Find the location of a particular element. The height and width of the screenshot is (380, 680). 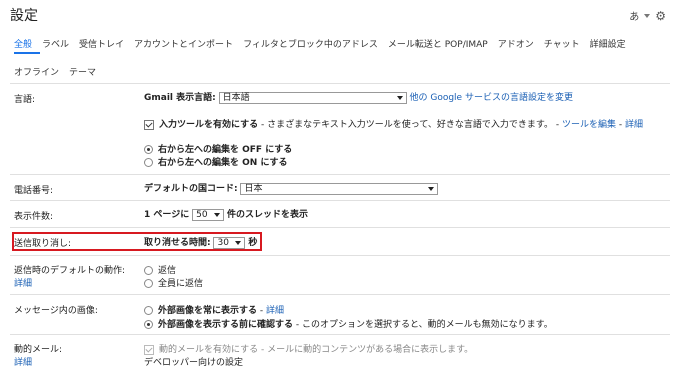

rtl-on-radio is located at coordinates (148, 162).